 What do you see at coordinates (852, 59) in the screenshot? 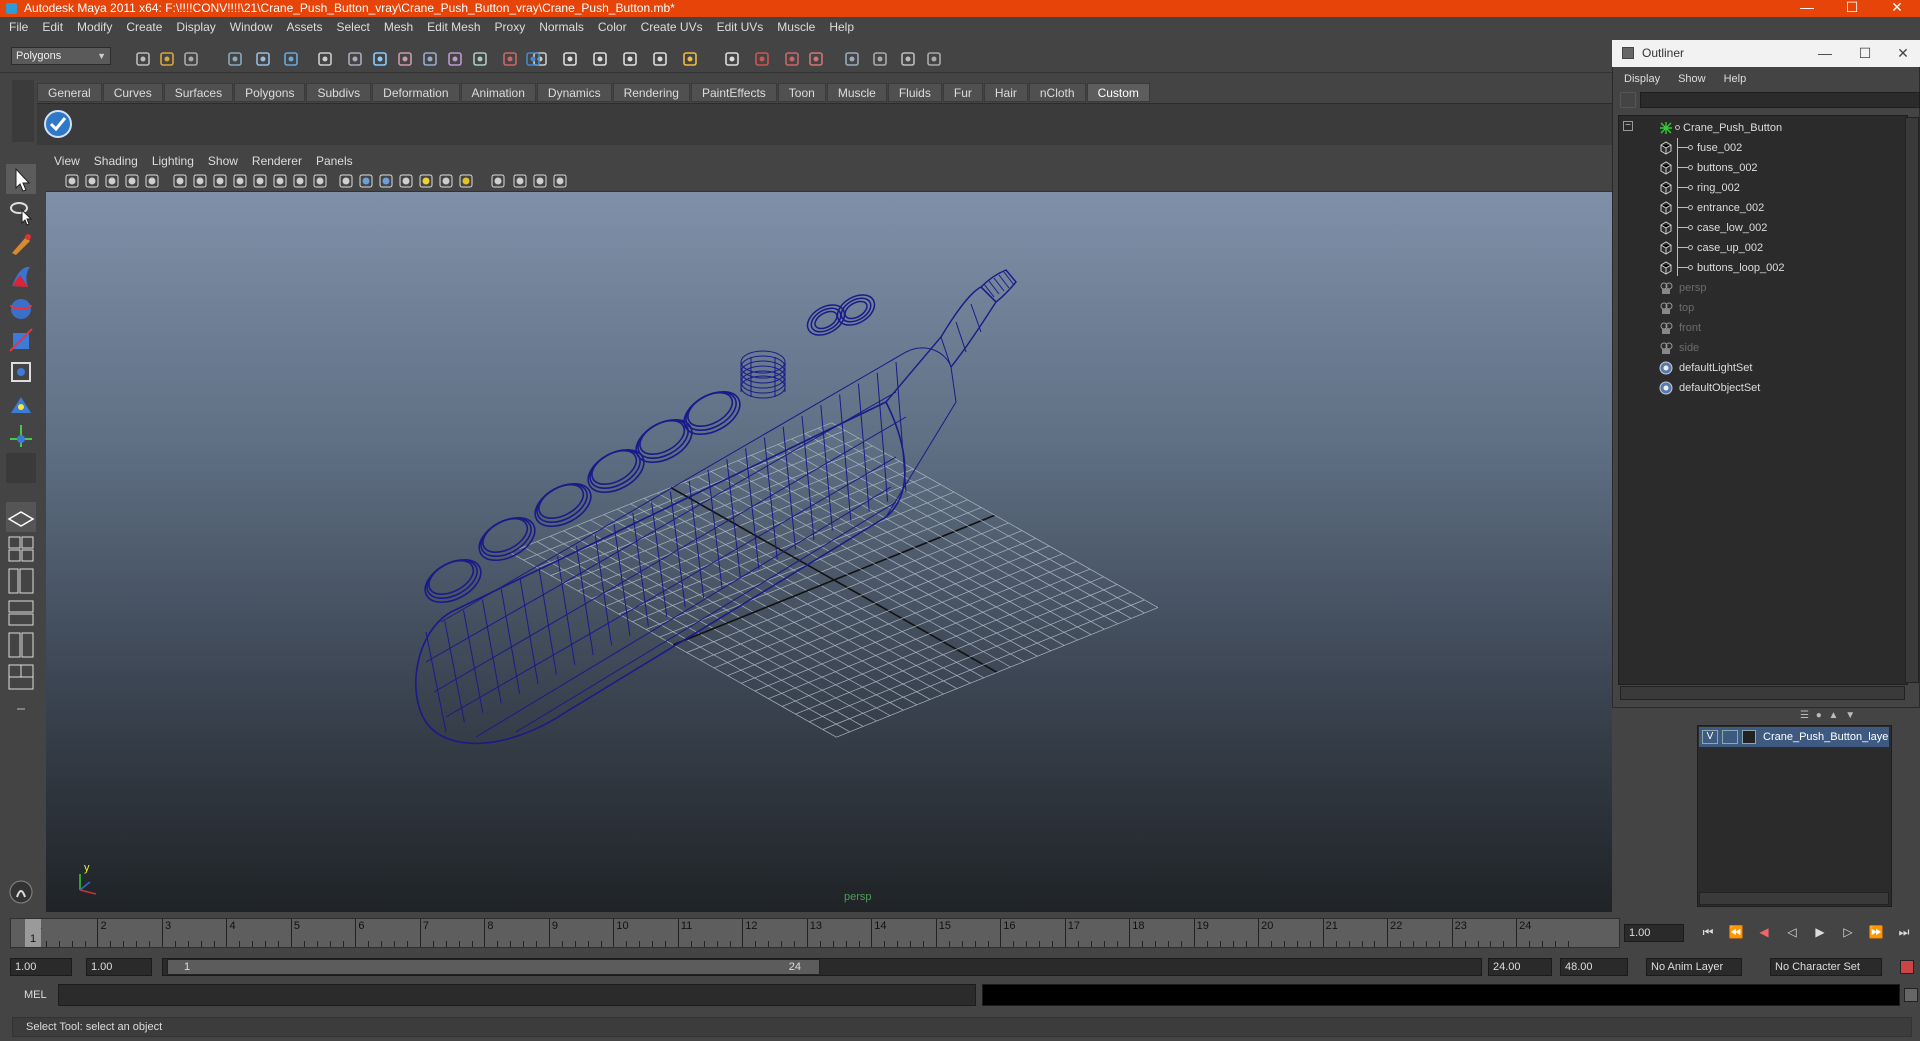
I see `hypershade-icon` at bounding box center [852, 59].